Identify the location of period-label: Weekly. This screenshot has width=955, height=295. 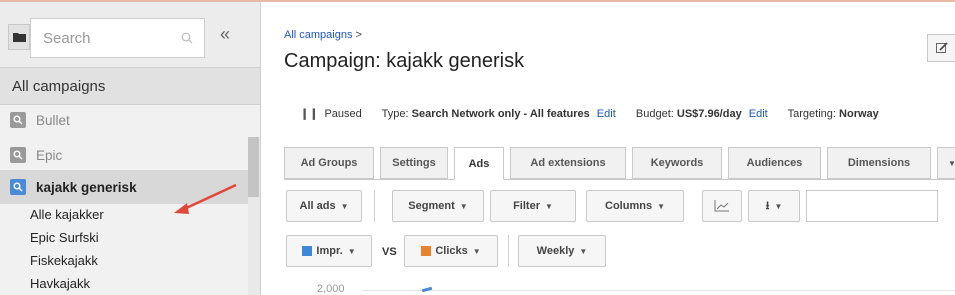
(555, 251).